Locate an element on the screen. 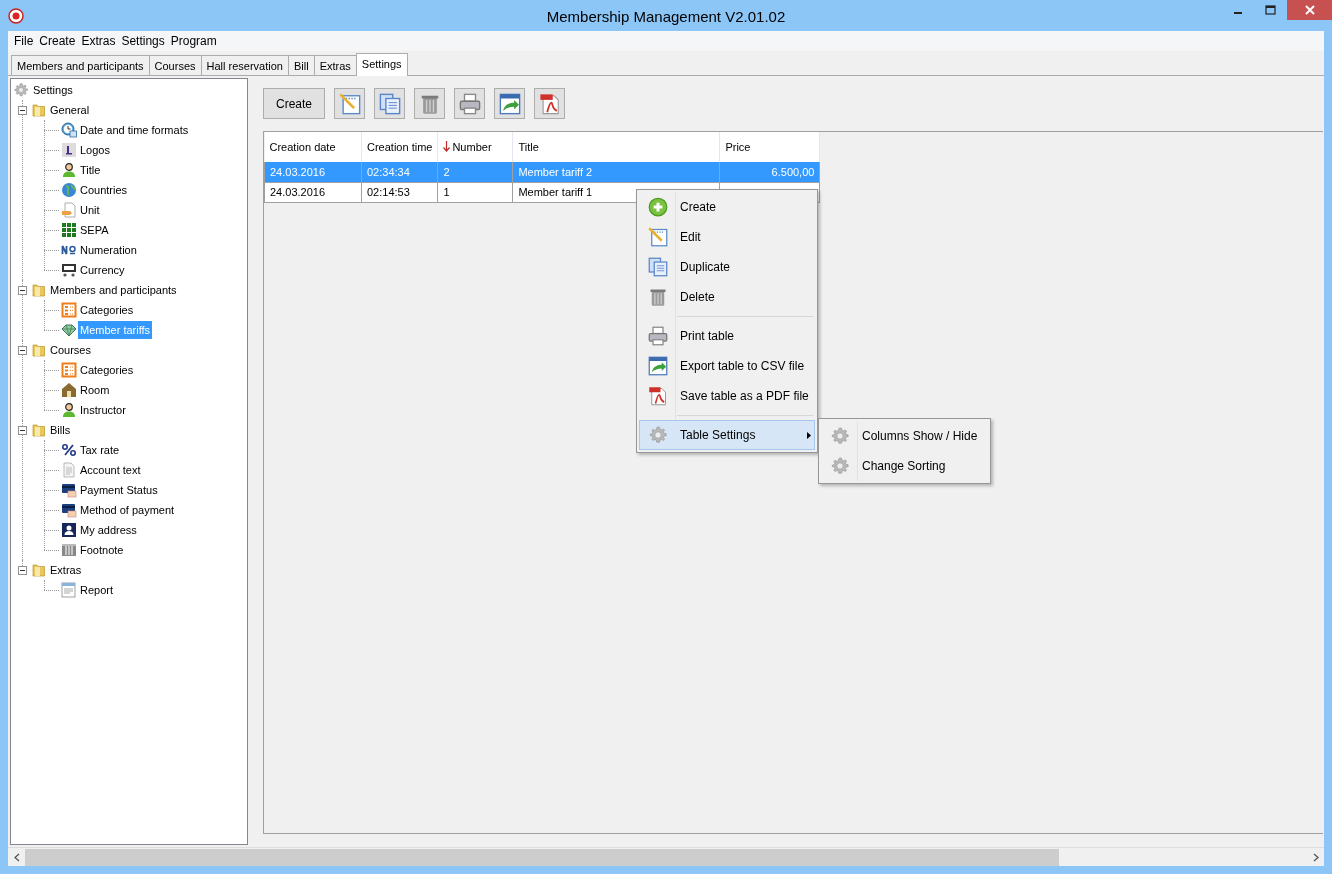 The height and width of the screenshot is (874, 1332). tab: Members and participants is located at coordinates (80, 65).